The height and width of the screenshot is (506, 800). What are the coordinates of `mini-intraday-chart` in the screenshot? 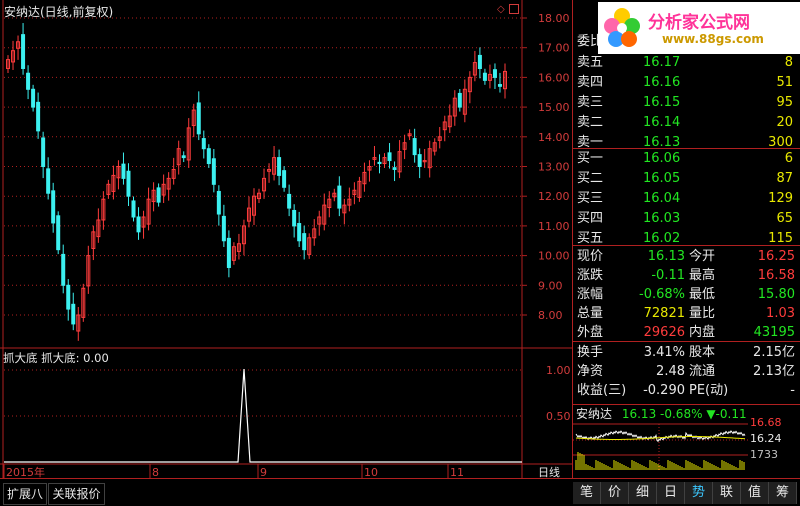 It's located at (686, 447).